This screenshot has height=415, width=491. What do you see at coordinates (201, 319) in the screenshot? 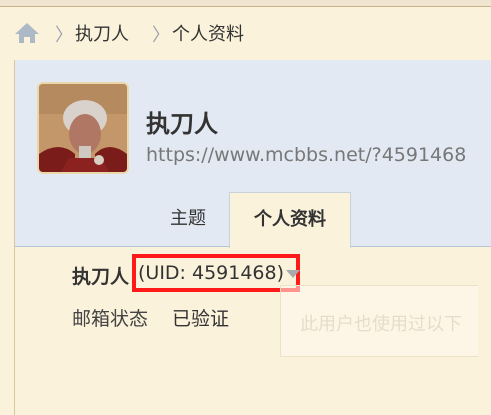
I see `email-status-value: 已验证` at bounding box center [201, 319].